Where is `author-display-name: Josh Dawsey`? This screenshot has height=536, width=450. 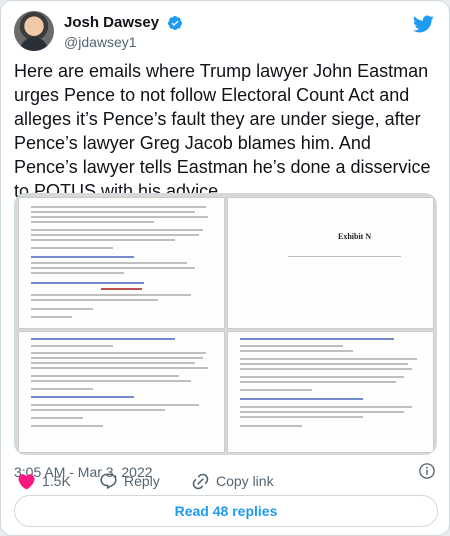
author-display-name: Josh Dawsey is located at coordinates (111, 22).